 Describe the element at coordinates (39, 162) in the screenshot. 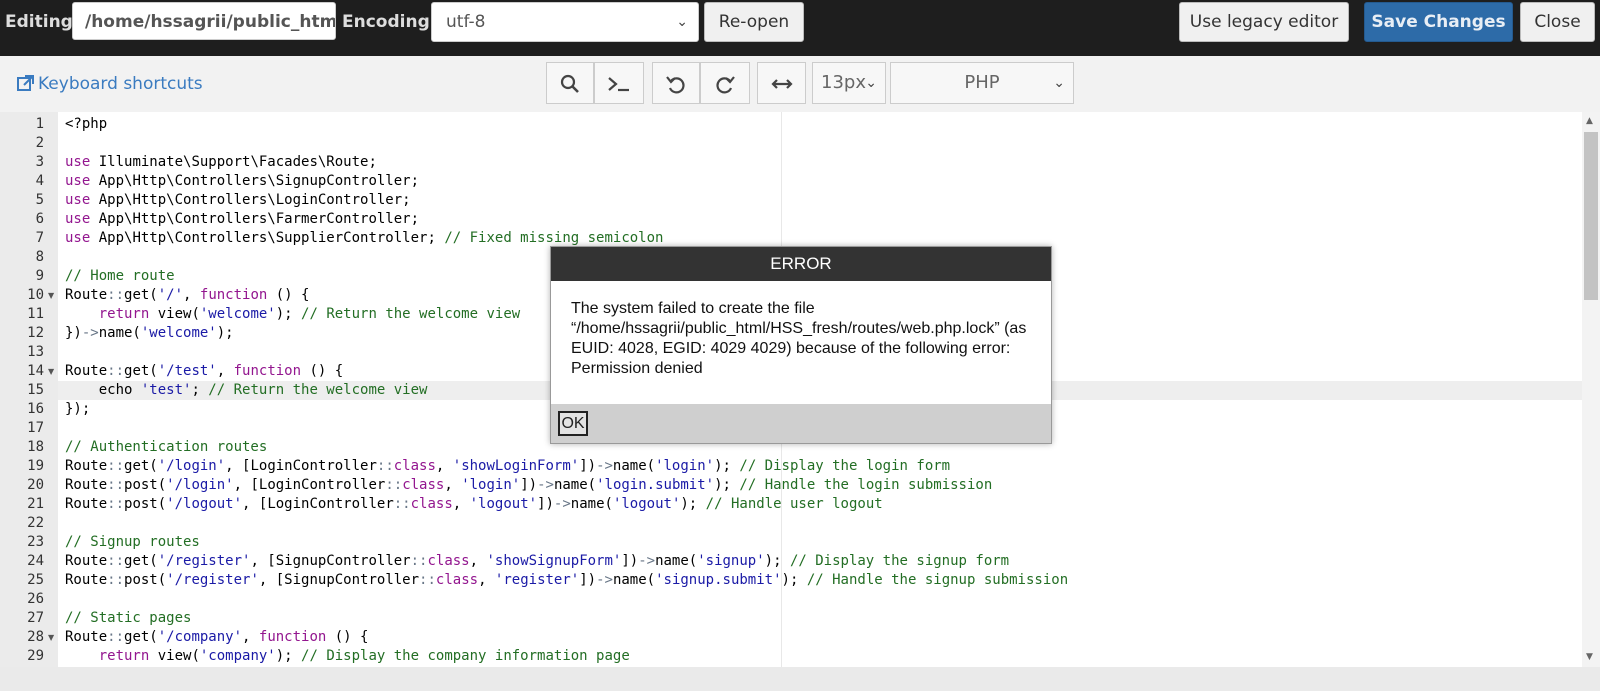

I see `line-number: 3` at that location.